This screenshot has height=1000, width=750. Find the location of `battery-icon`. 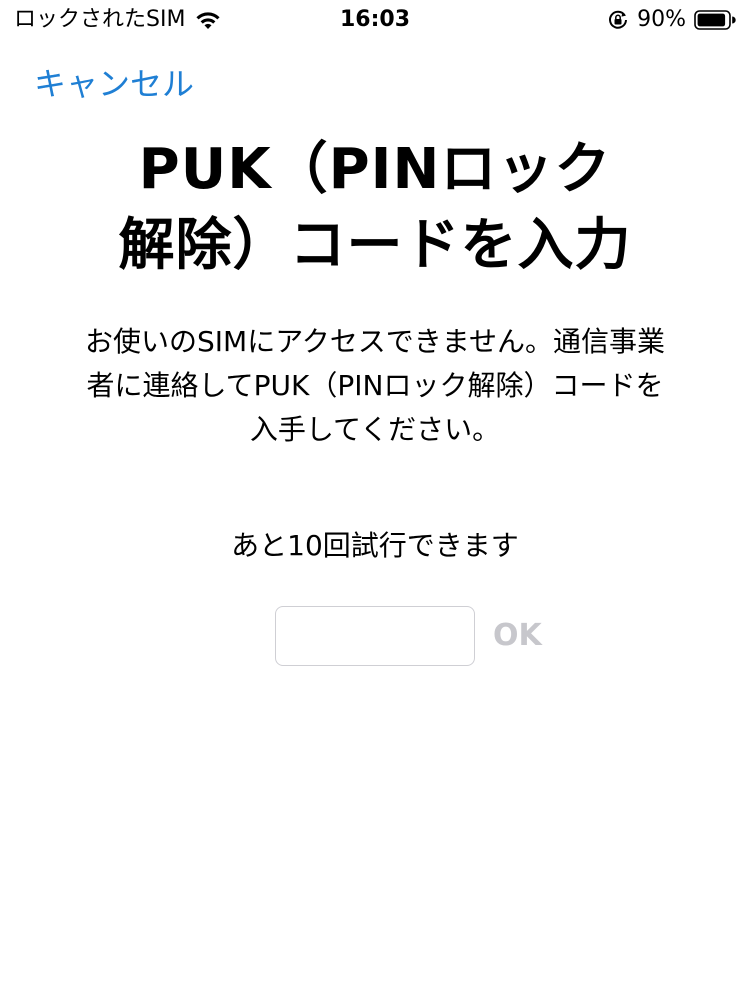

battery-icon is located at coordinates (715, 20).